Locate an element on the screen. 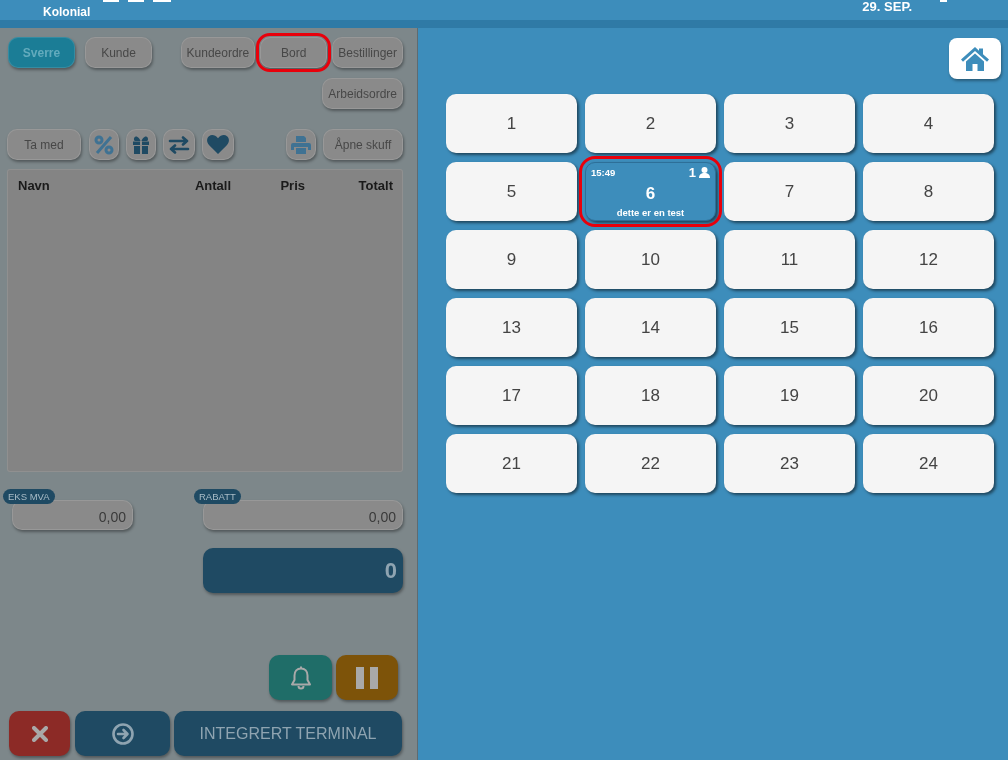 This screenshot has width=1008, height=760. table-button: 11 is located at coordinates (789, 259).